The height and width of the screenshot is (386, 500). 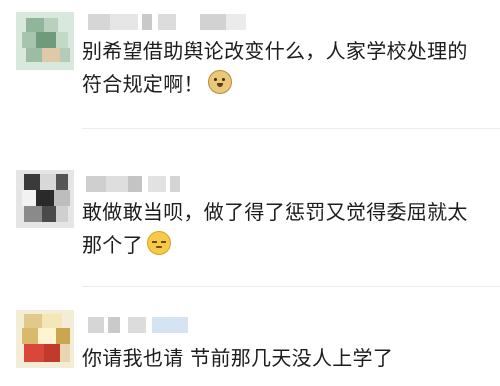 What do you see at coordinates (238, 358) in the screenshot?
I see `comment-text: 你请我也请 节前那几天没人上学了` at bounding box center [238, 358].